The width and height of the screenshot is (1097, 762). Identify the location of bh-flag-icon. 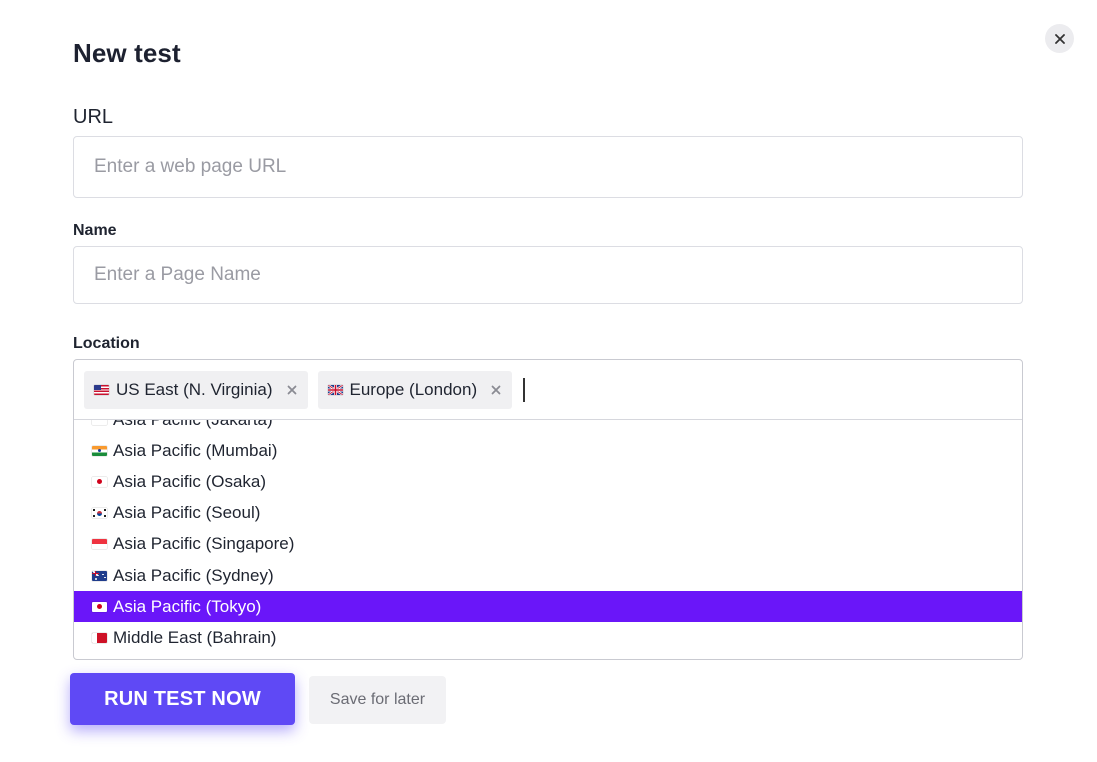
(99, 637).